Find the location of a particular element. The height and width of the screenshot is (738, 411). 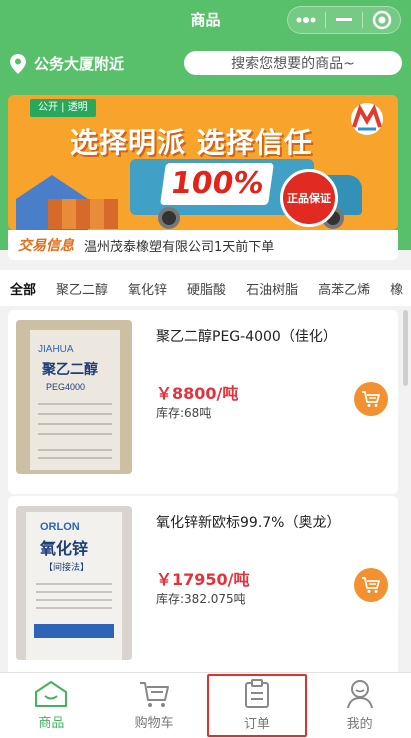

quality-seal: 正品保证 is located at coordinates (309, 198).